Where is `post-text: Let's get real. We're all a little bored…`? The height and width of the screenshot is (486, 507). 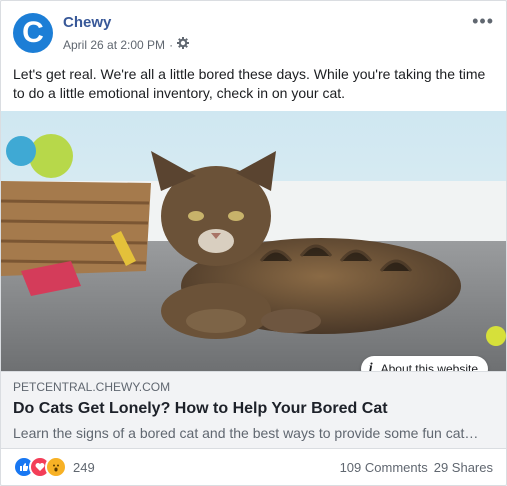
post-text: Let's get real. We're all a little bored… is located at coordinates (249, 83).